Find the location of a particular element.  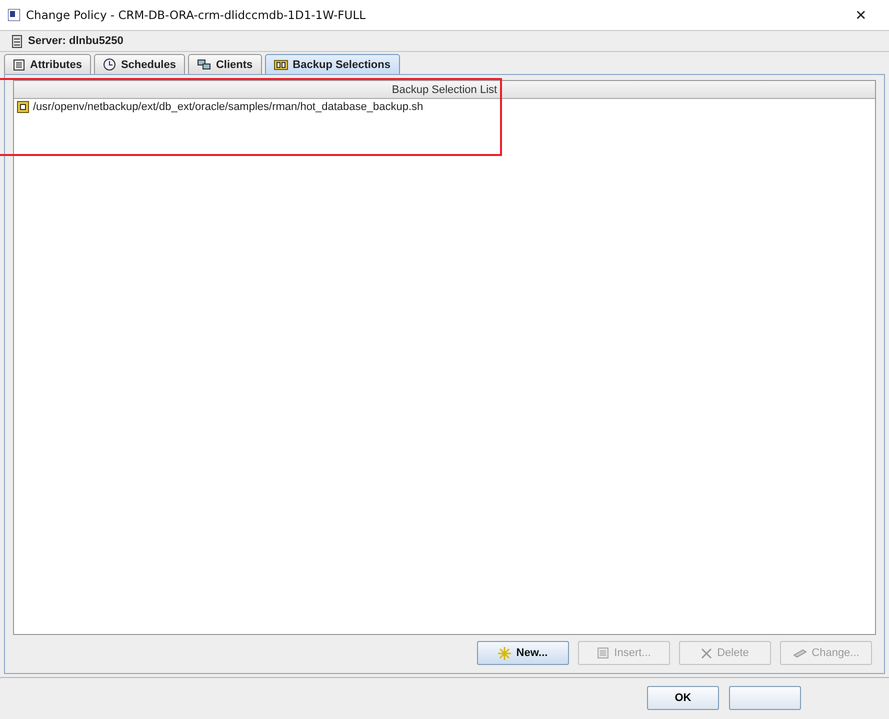

pencil-icon is located at coordinates (799, 653).